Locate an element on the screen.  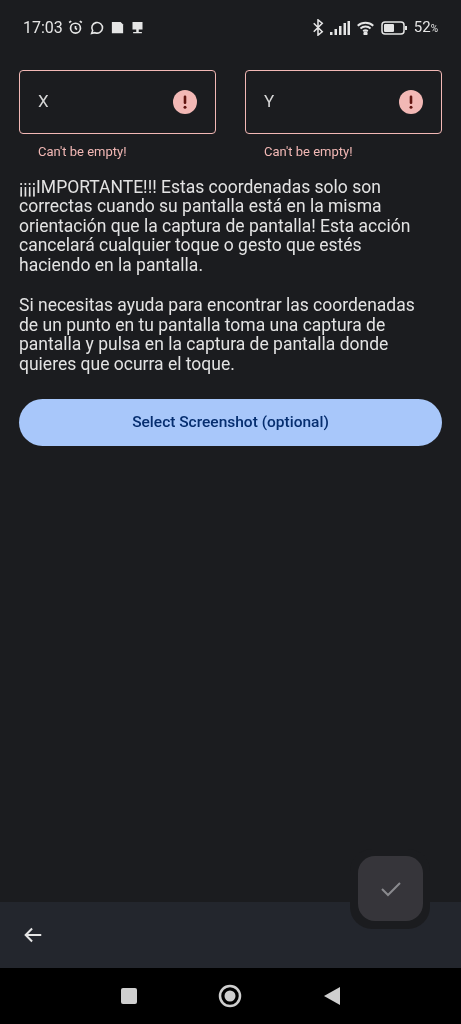
recents-icon is located at coordinates (128, 996).